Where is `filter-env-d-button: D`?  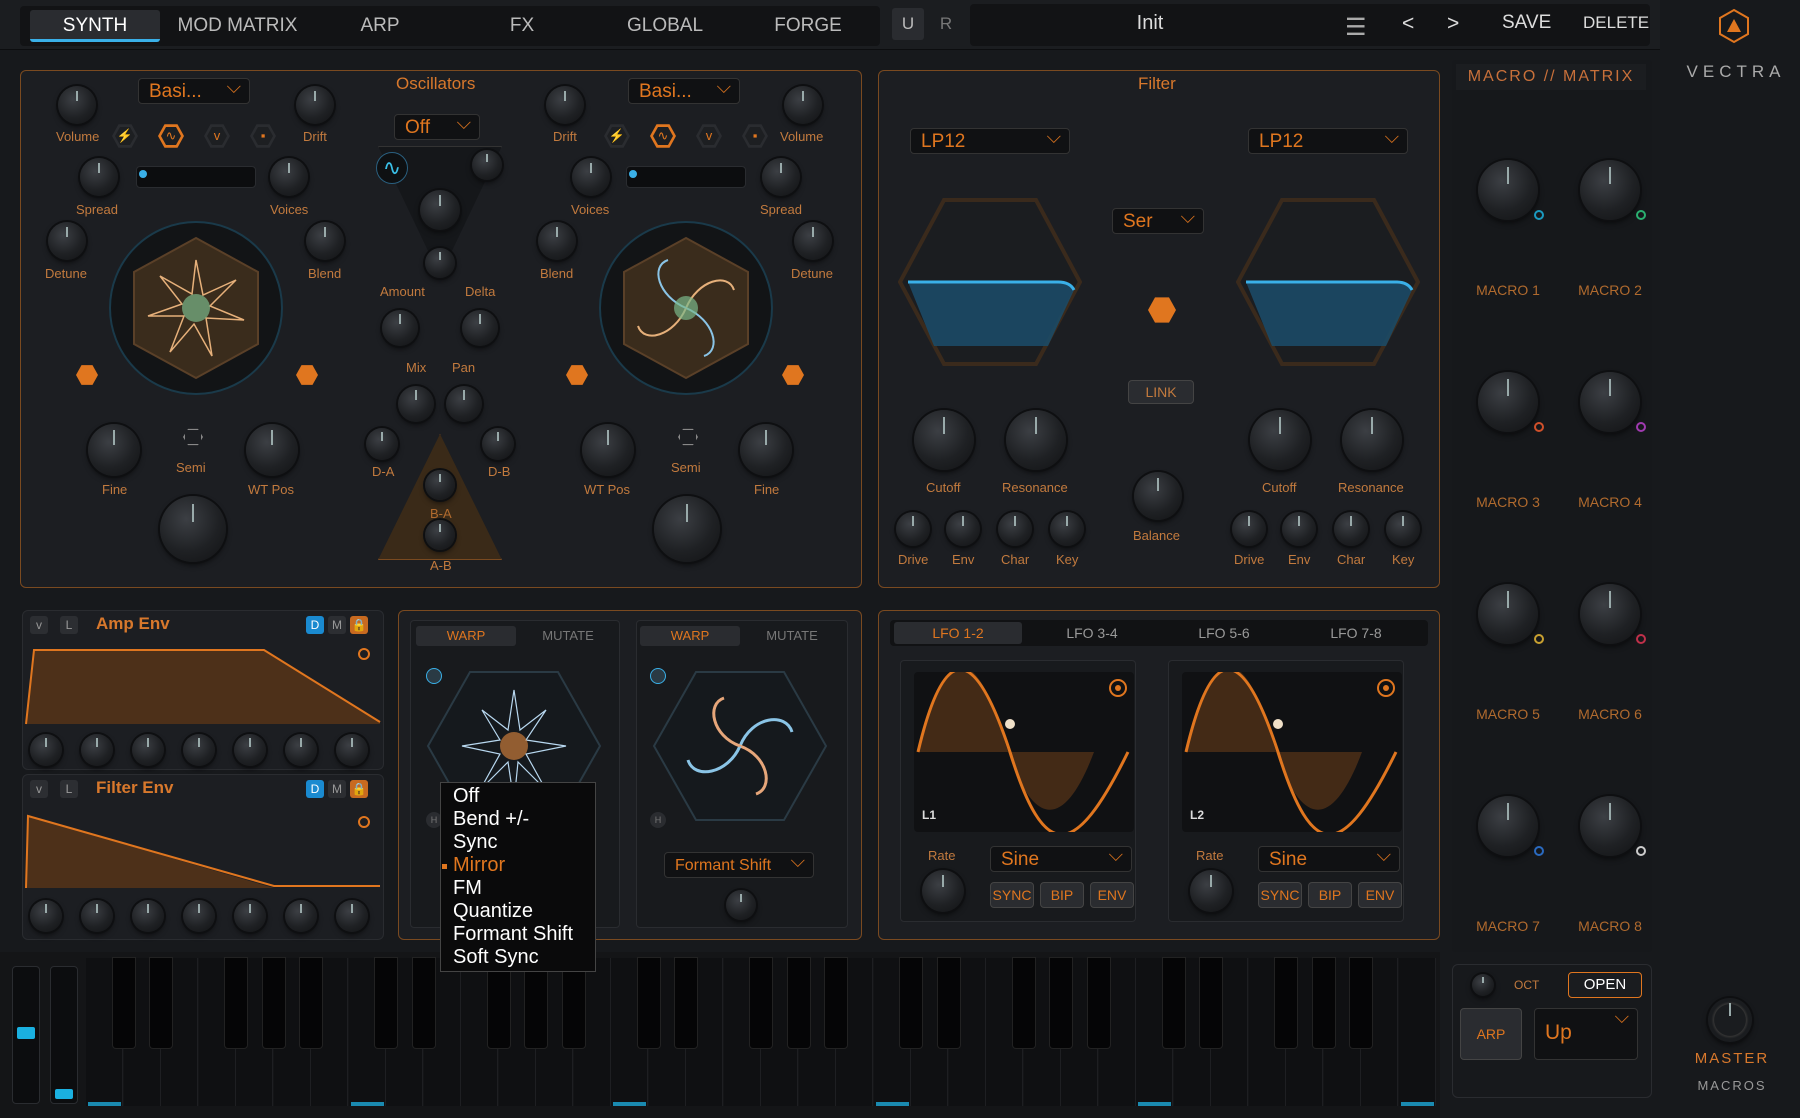
filter-env-d-button: D is located at coordinates (315, 789).